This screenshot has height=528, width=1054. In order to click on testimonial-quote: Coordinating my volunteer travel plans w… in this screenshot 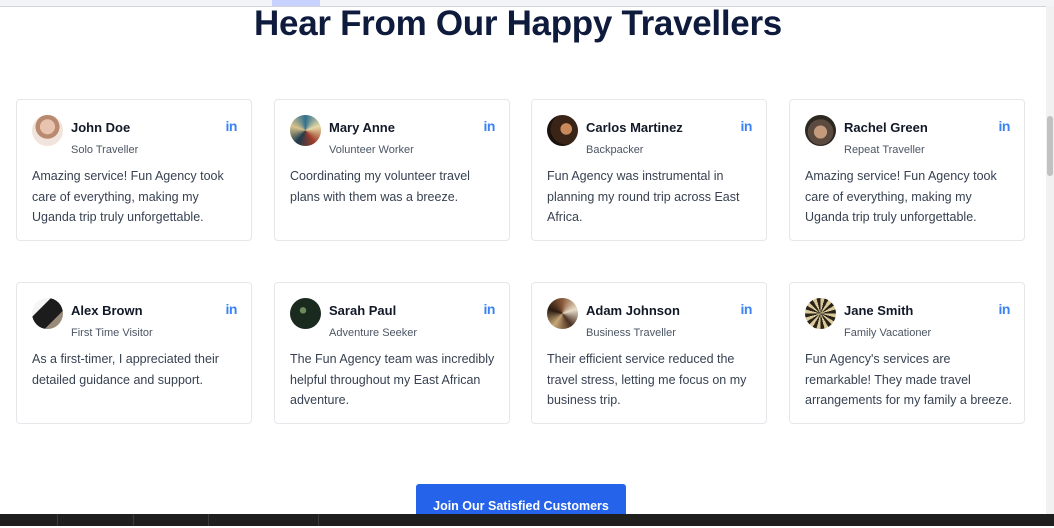, I will do `click(380, 186)`.